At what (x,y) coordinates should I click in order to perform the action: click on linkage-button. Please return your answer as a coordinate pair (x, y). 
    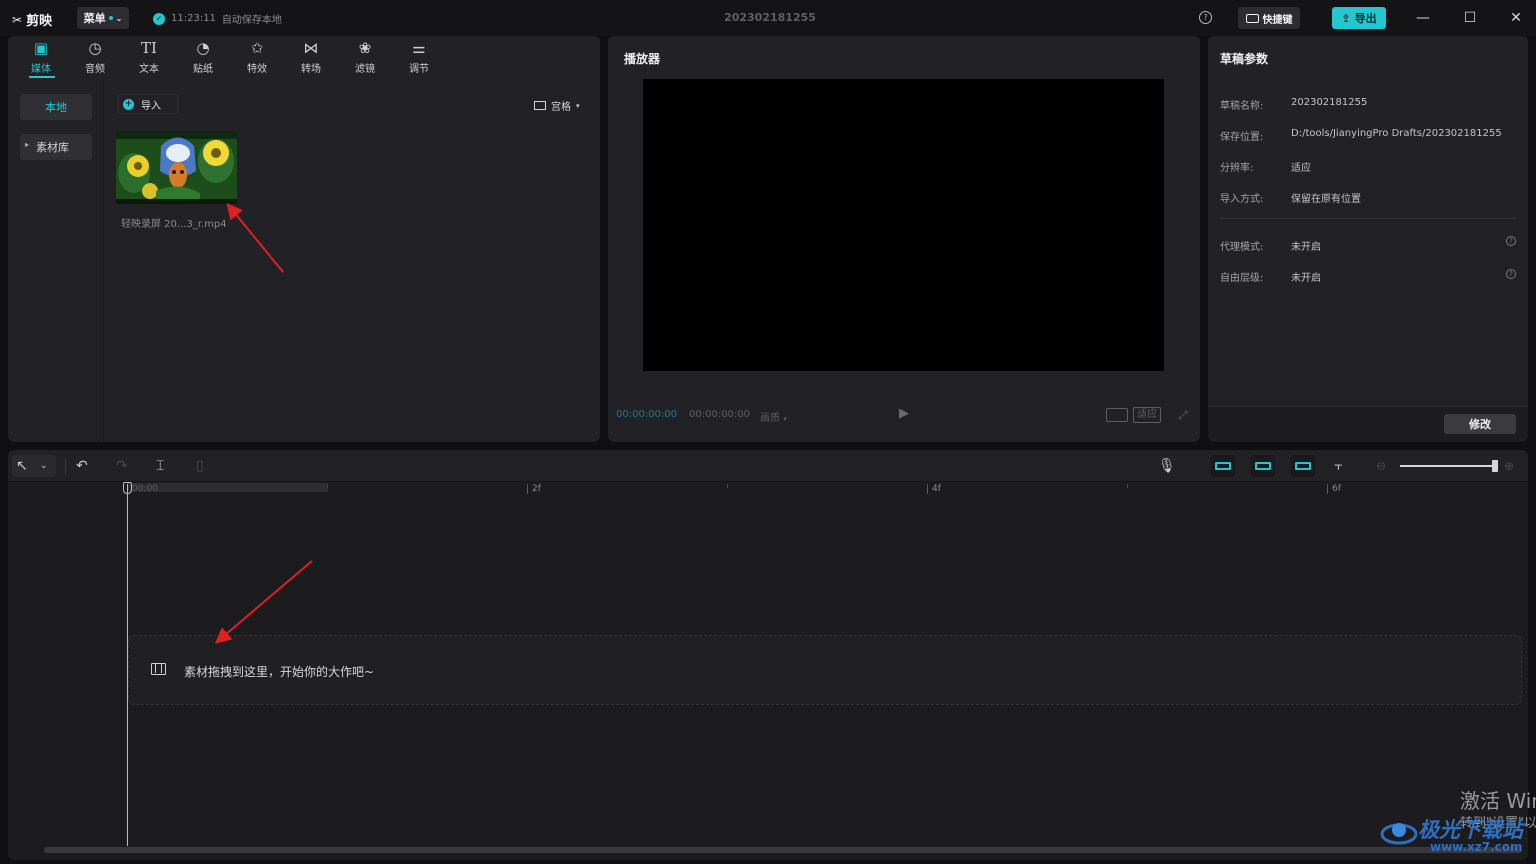
    Looking at the image, I should click on (1303, 466).